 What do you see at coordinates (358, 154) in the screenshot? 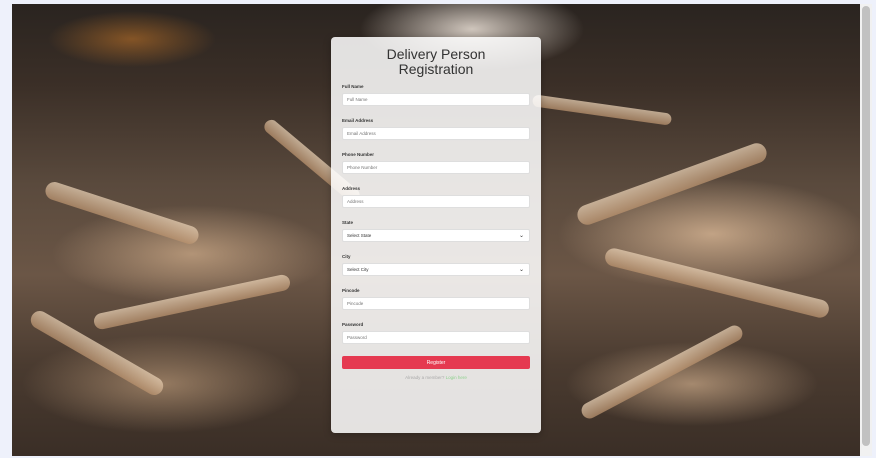
I see `phone-label: Phone Number` at bounding box center [358, 154].